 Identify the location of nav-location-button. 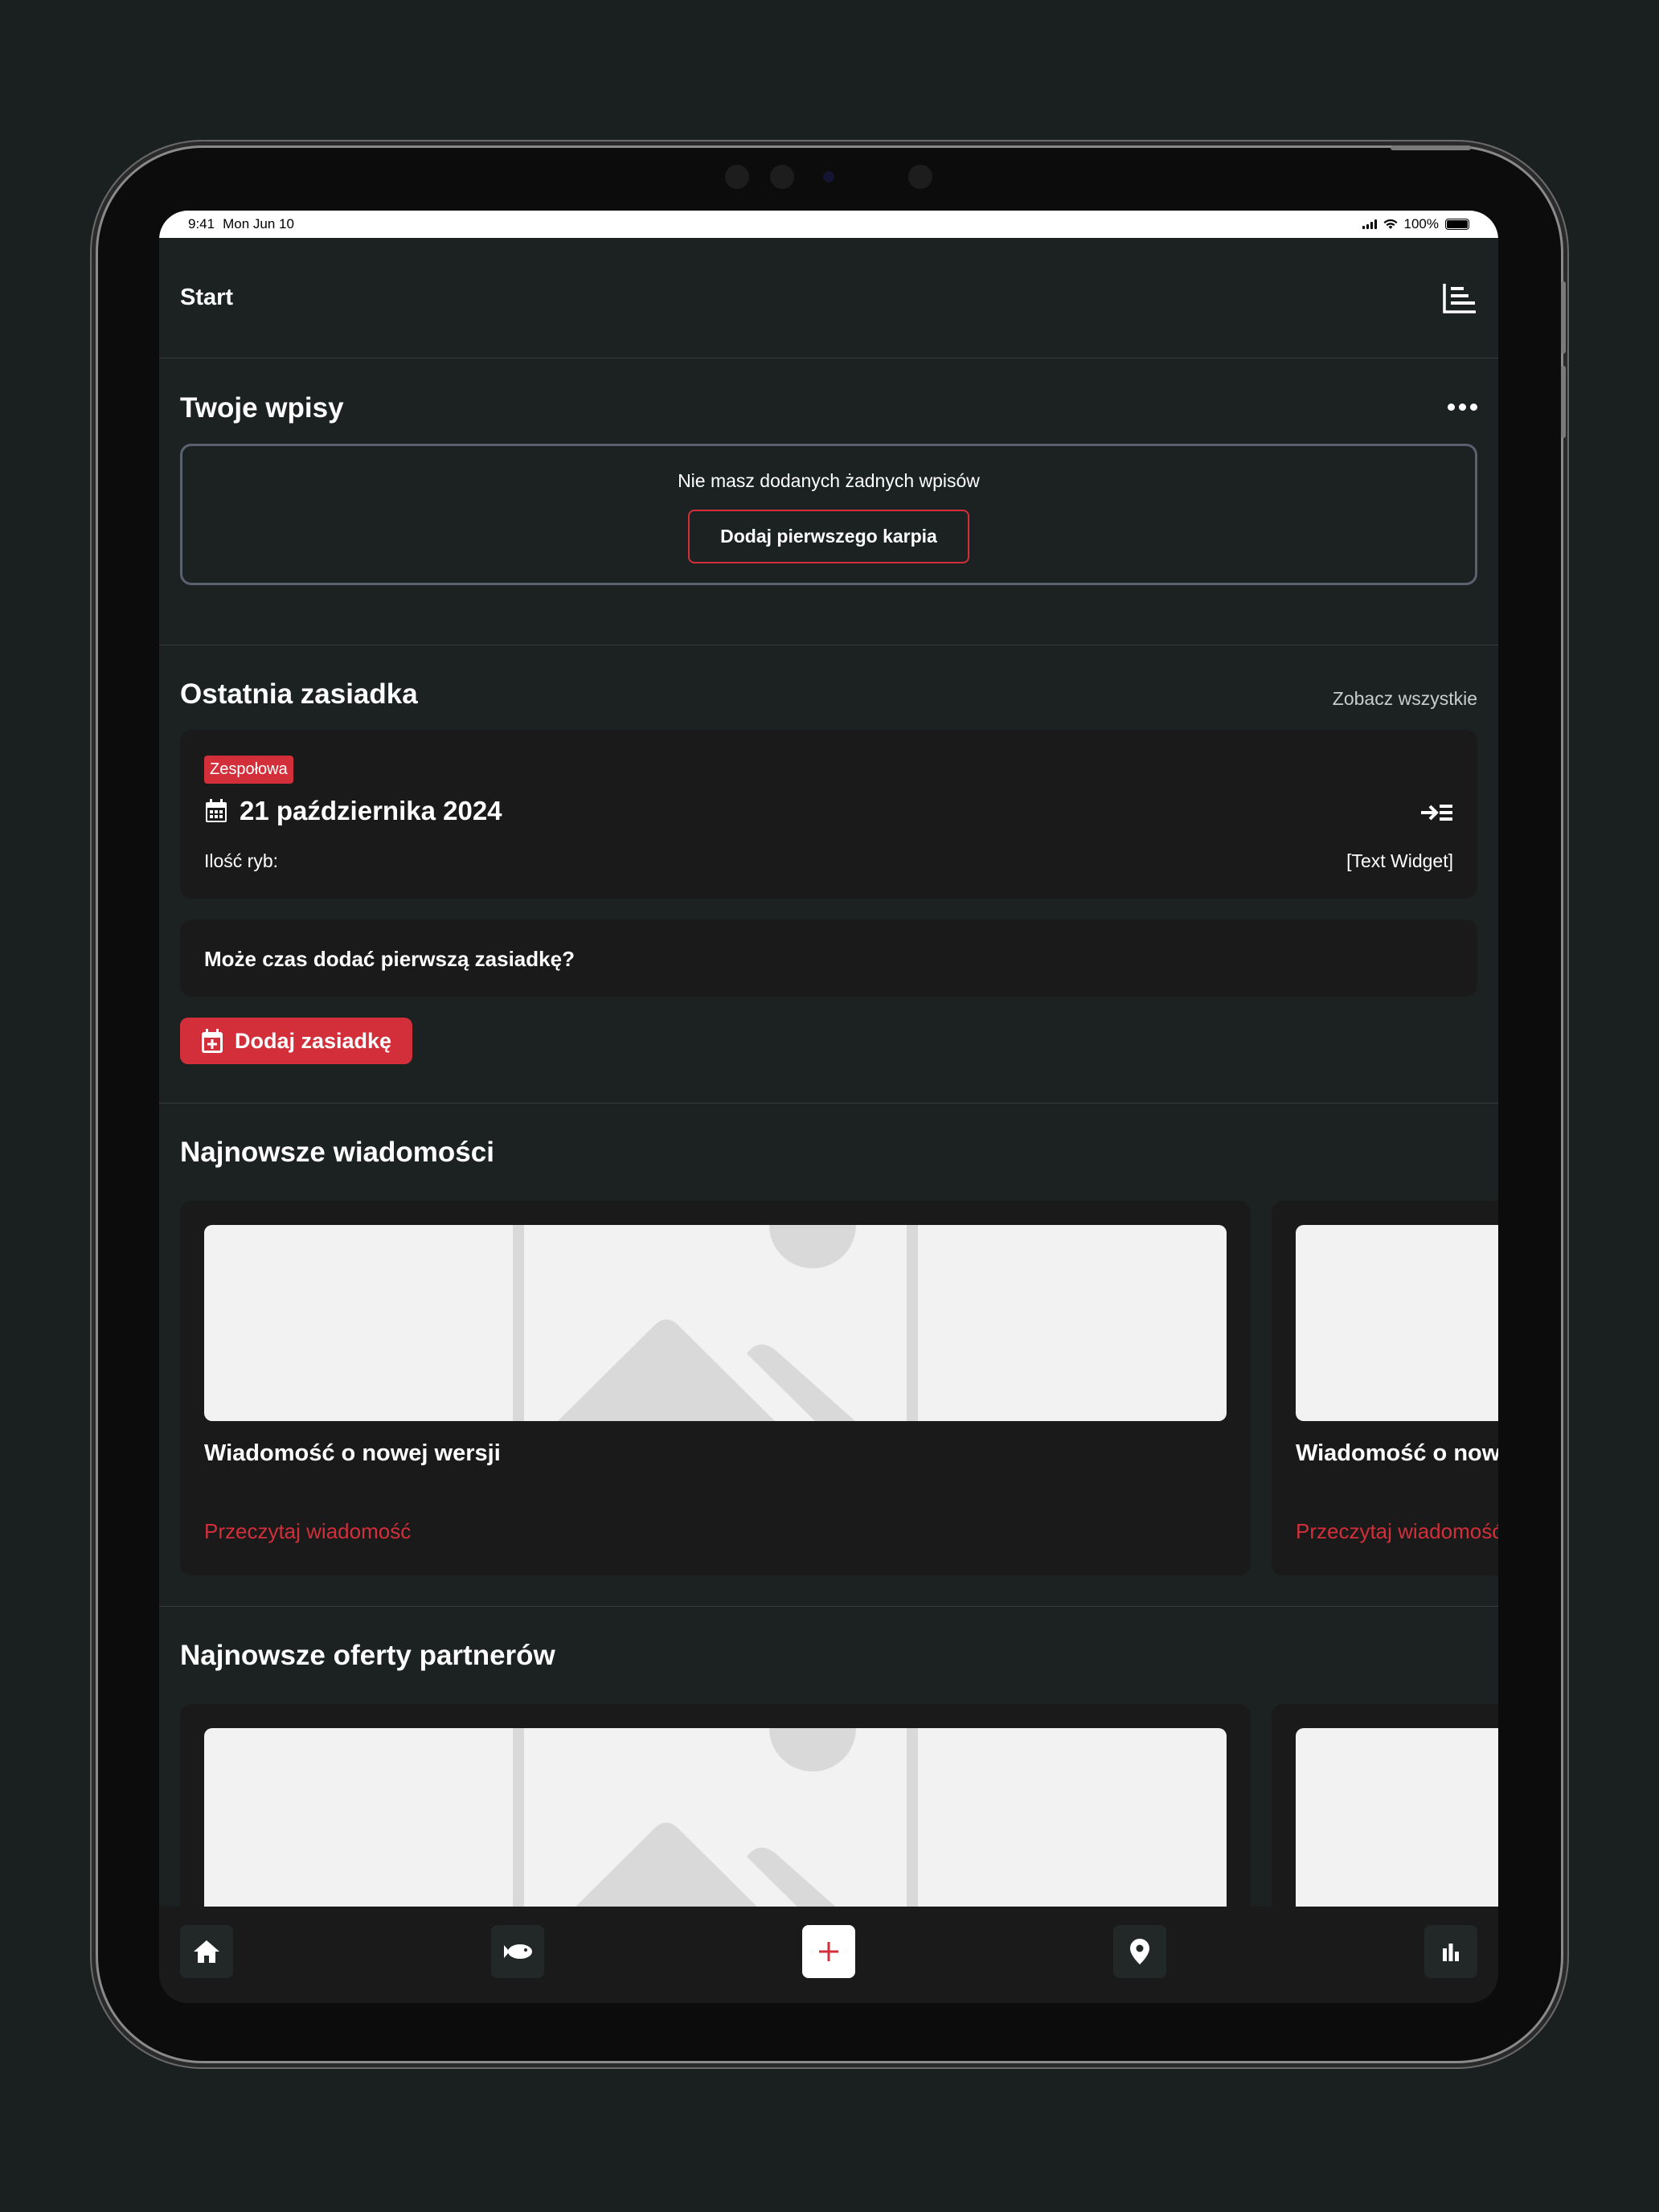
(1139, 1951).